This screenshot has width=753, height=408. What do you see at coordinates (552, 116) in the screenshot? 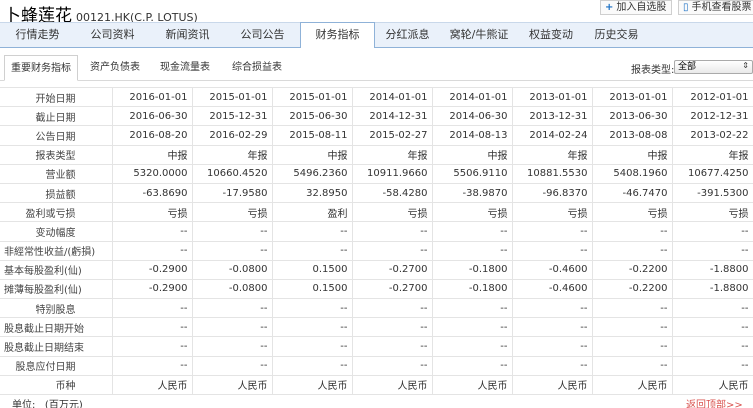
I see `table-cell: 2013-12-31` at bounding box center [552, 116].